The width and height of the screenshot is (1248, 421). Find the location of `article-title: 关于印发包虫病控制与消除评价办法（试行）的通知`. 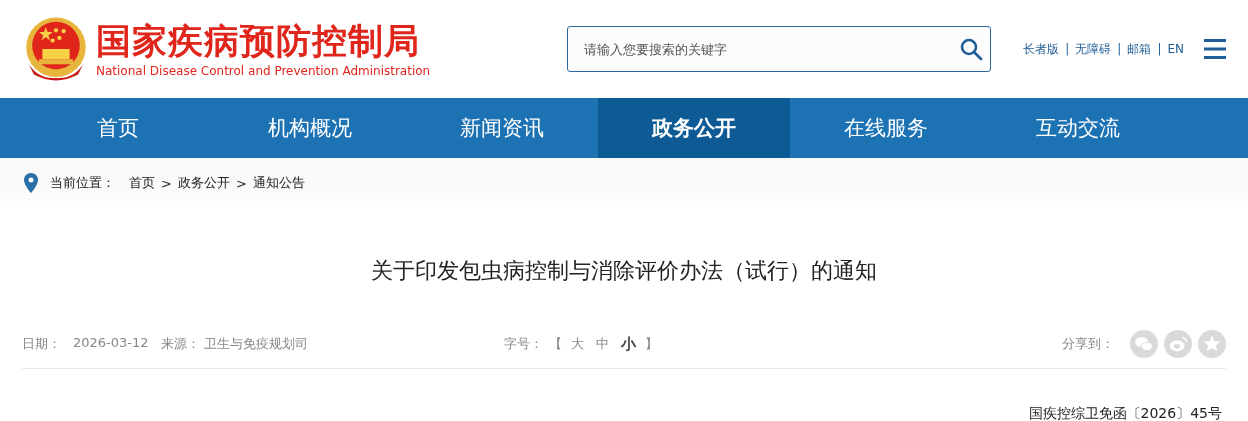

article-title: 关于印发包虫病控制与消除评价办法（试行）的通知 is located at coordinates (624, 271).